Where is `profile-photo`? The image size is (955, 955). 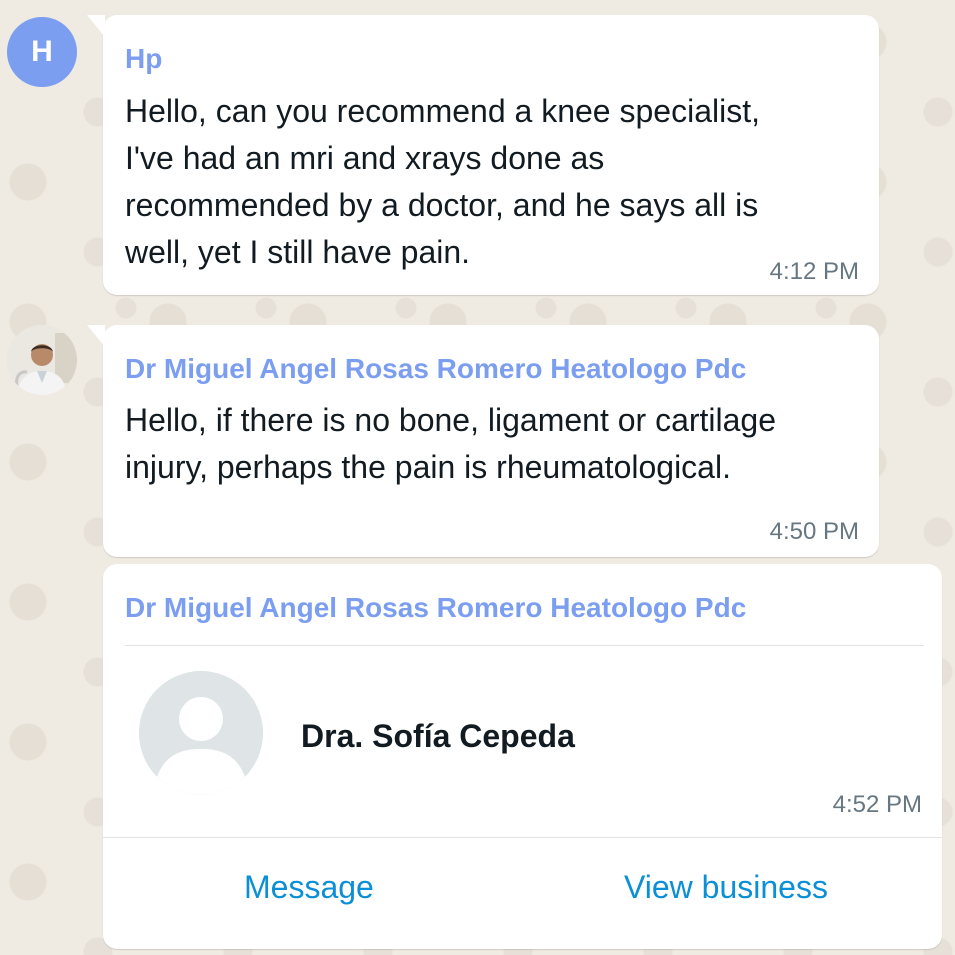 profile-photo is located at coordinates (42, 360).